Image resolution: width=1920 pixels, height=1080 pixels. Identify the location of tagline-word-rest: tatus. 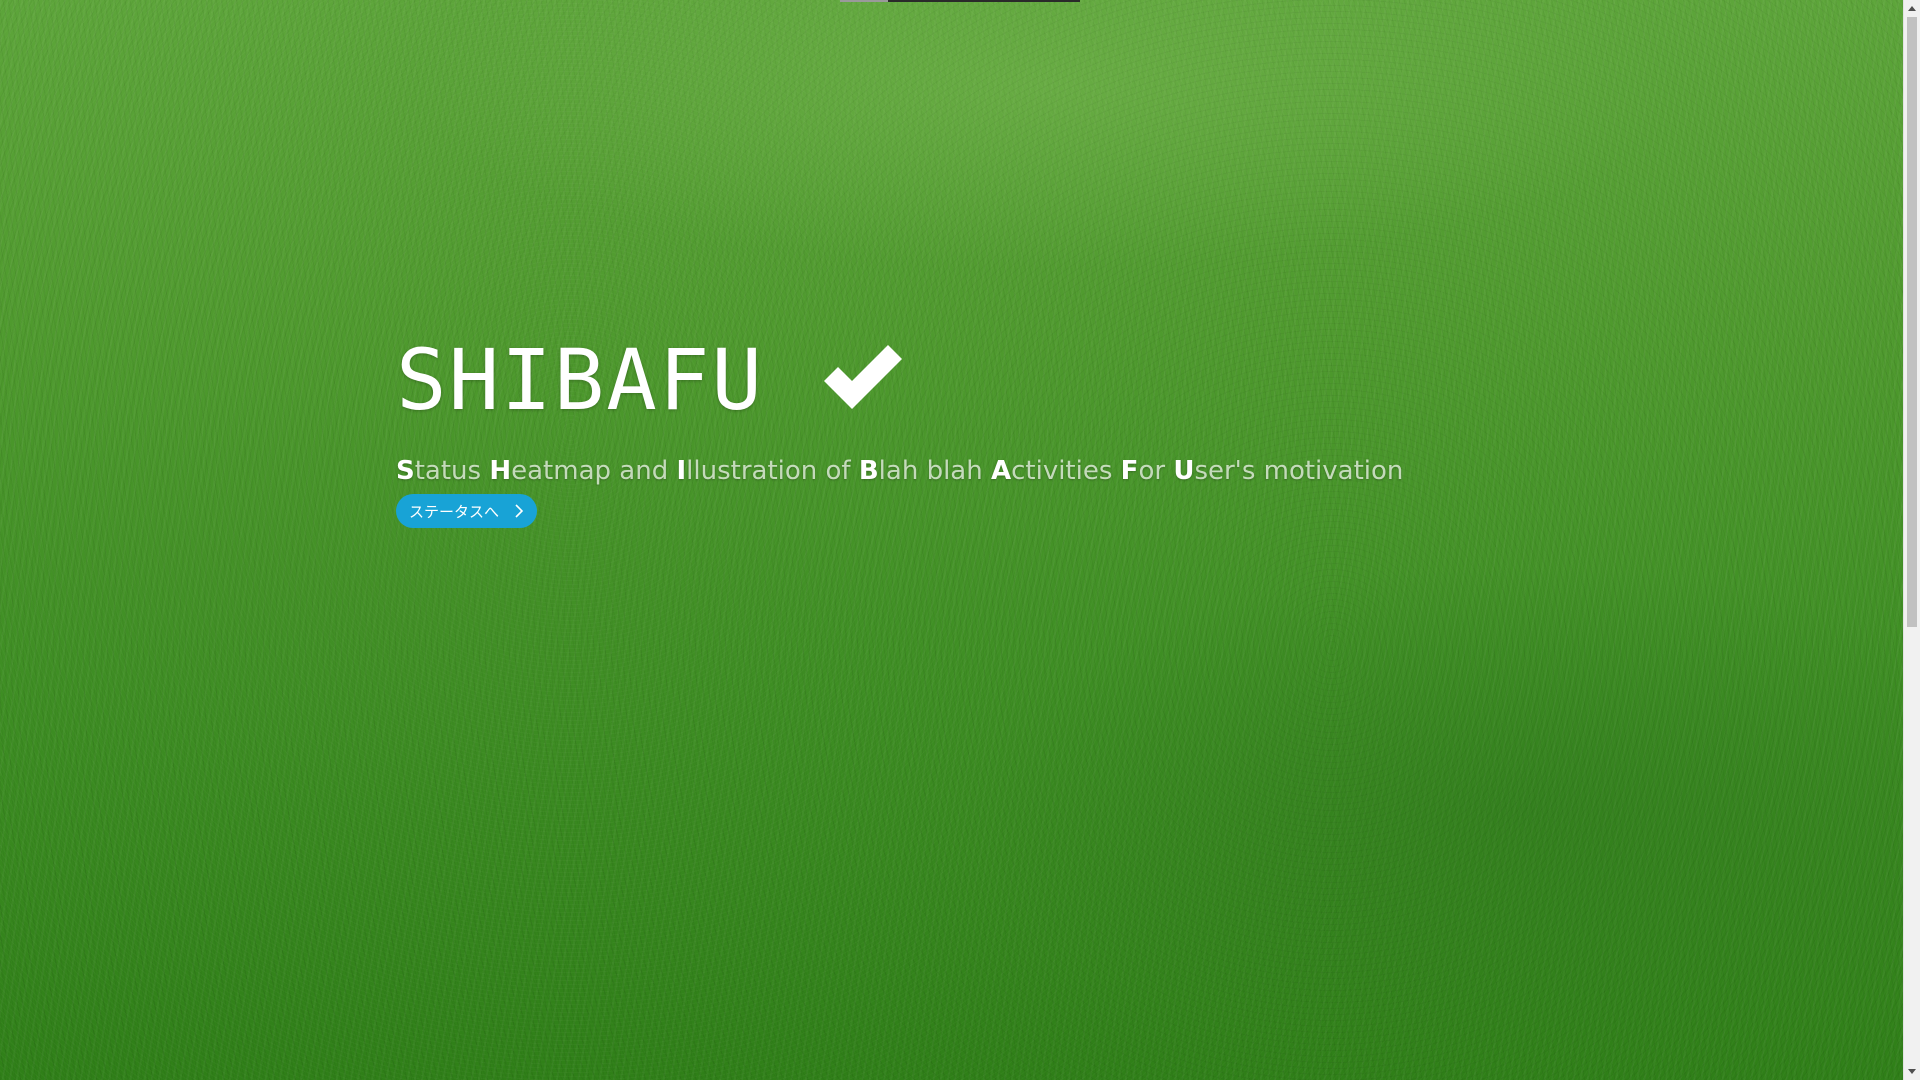
(452, 471).